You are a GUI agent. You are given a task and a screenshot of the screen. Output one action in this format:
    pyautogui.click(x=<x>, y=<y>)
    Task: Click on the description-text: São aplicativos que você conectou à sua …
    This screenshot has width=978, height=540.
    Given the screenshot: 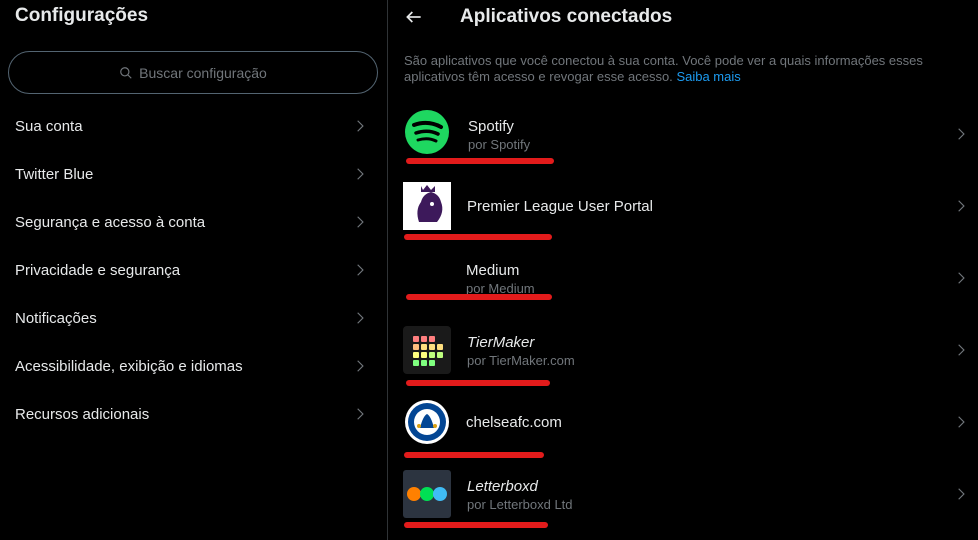 What is the action you would take?
    pyautogui.click(x=663, y=68)
    